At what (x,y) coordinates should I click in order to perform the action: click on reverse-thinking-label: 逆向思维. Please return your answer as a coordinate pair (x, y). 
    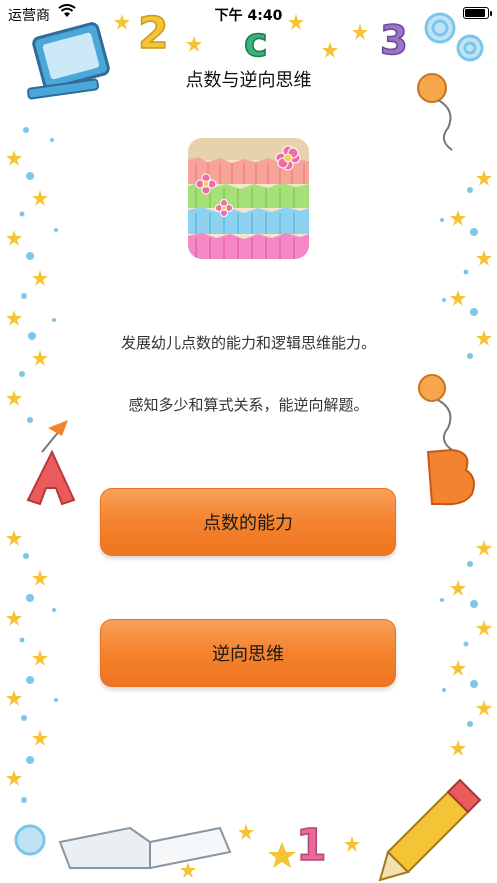
    Looking at the image, I should click on (248, 654).